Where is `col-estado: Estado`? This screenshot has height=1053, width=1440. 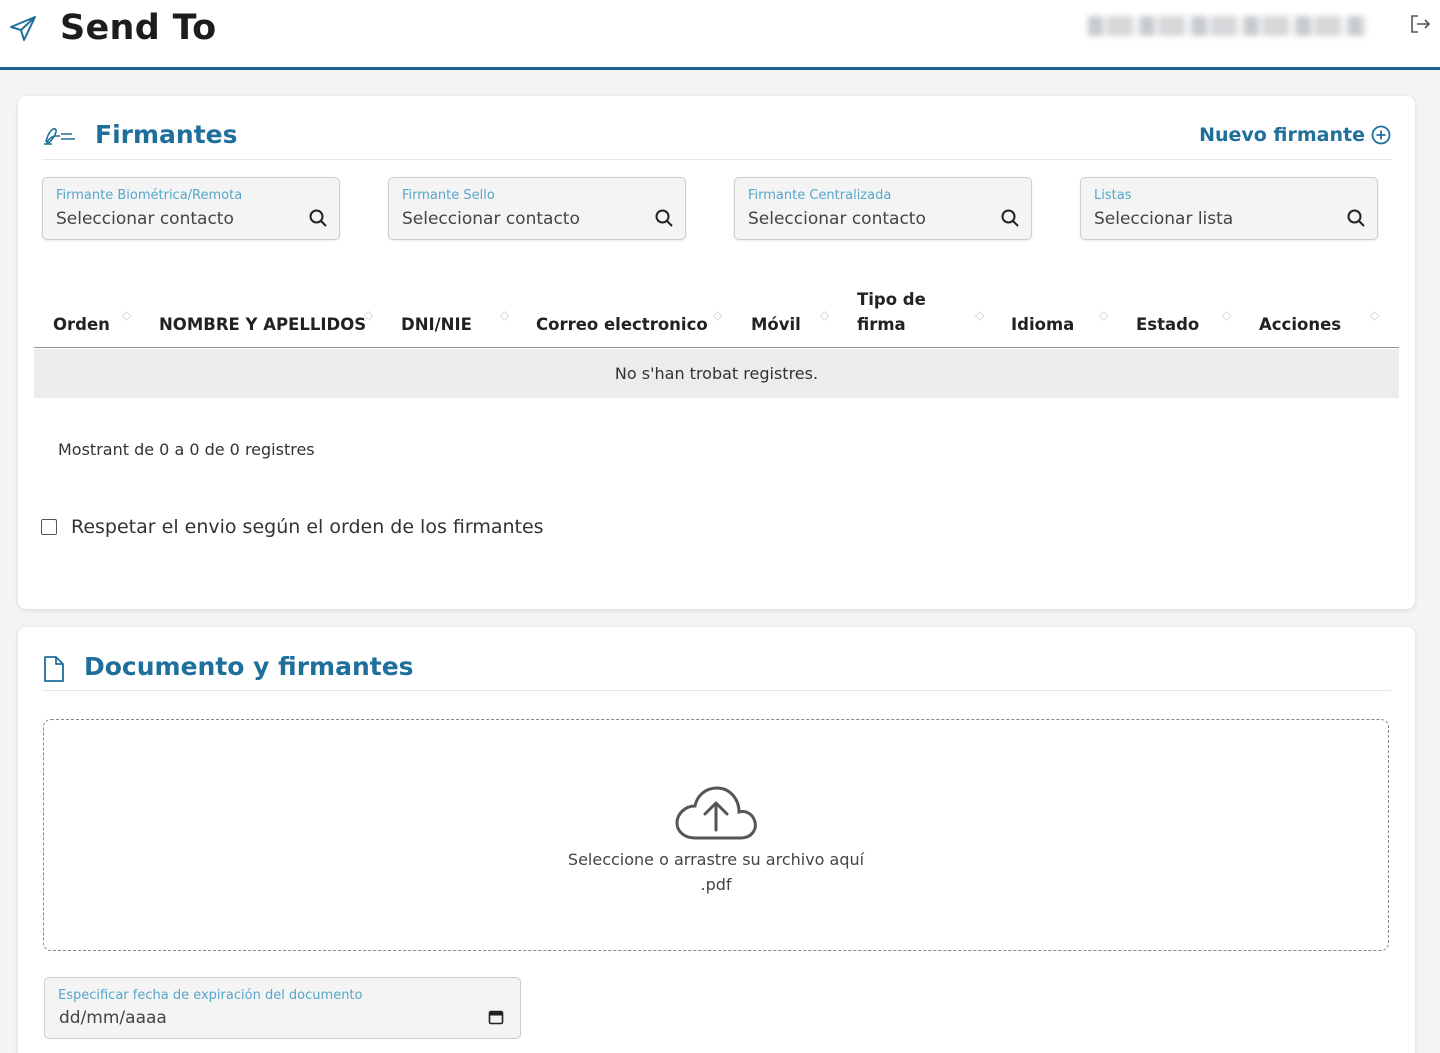 col-estado: Estado is located at coordinates (1167, 324).